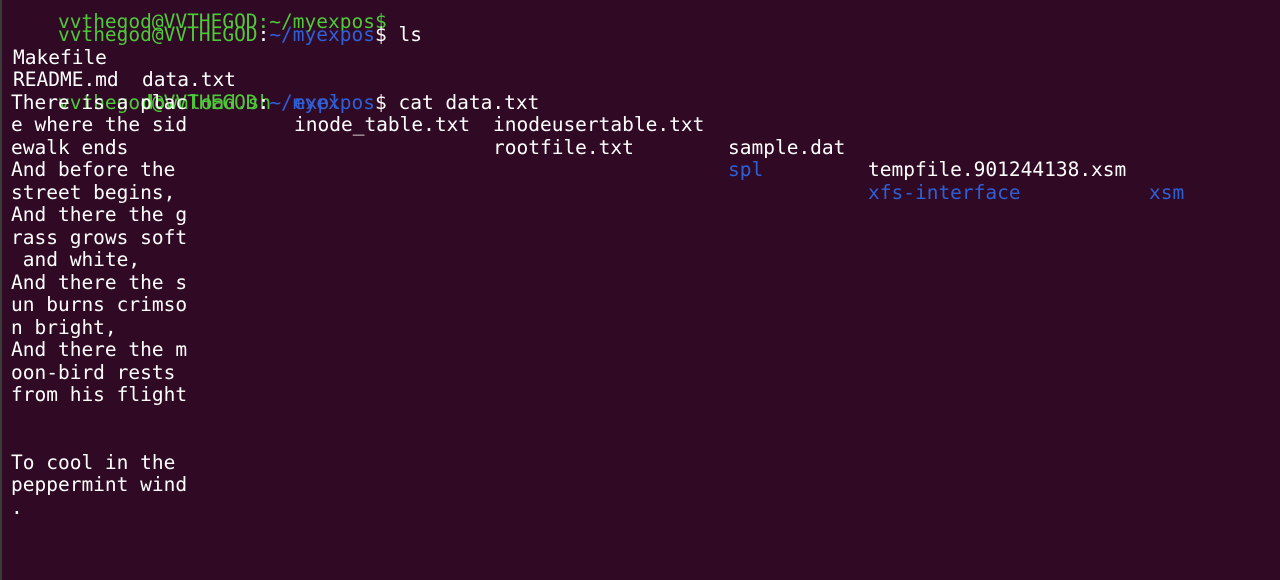  What do you see at coordinates (99, 304) in the screenshot?
I see `output-line: un burns crimso` at bounding box center [99, 304].